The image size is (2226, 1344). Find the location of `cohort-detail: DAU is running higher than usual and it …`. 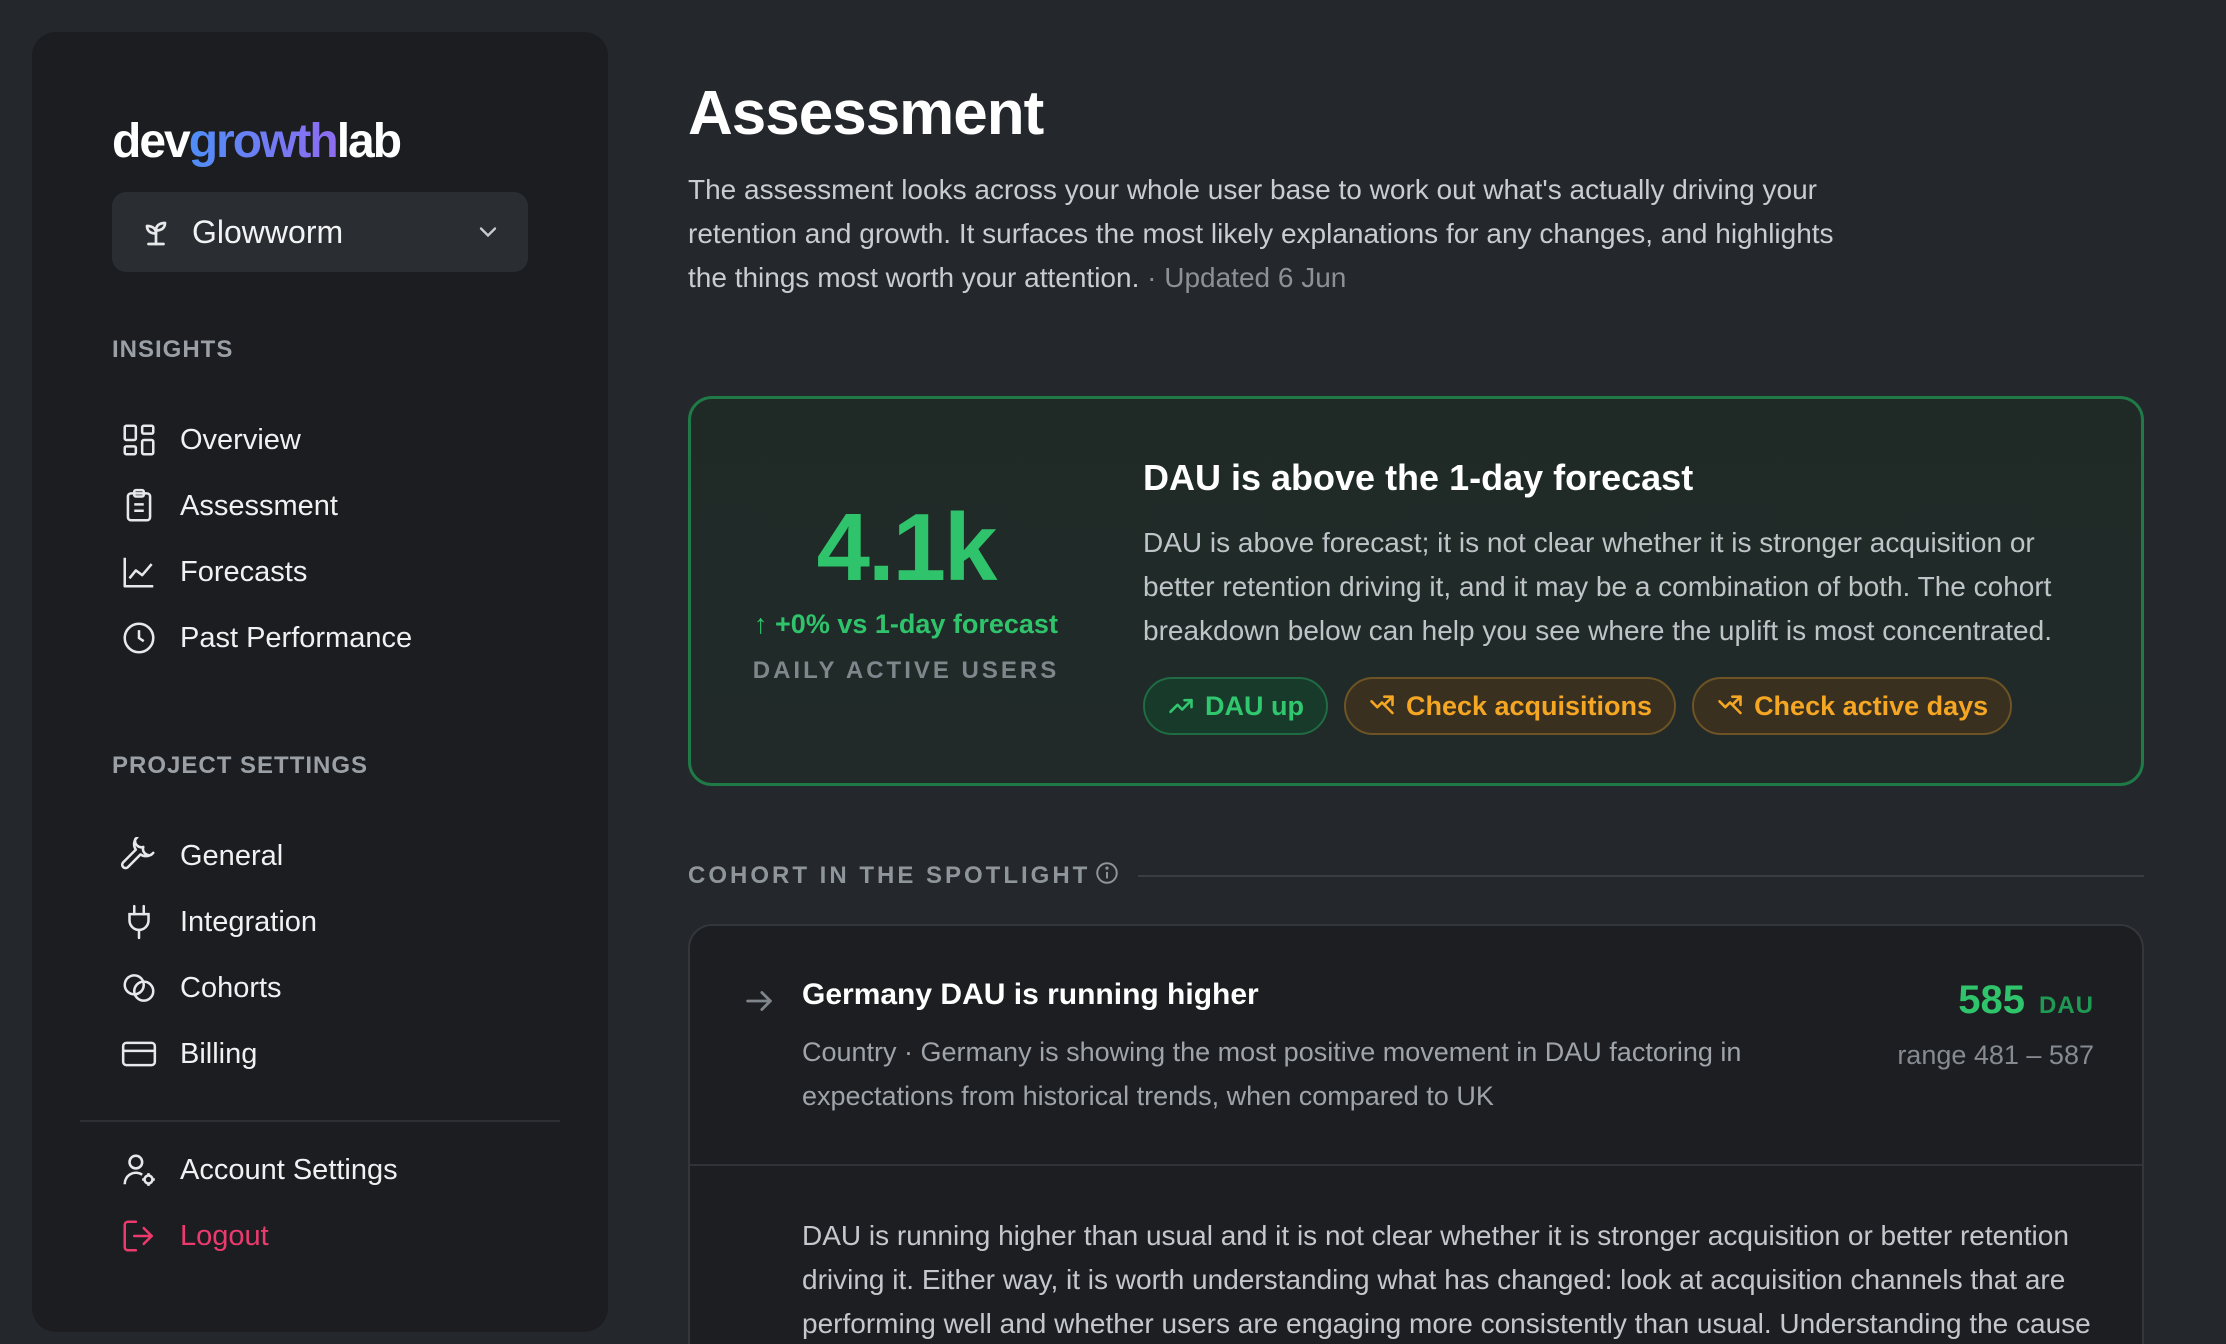

cohort-detail: DAU is running higher than usual and it … is located at coordinates (1446, 1279).